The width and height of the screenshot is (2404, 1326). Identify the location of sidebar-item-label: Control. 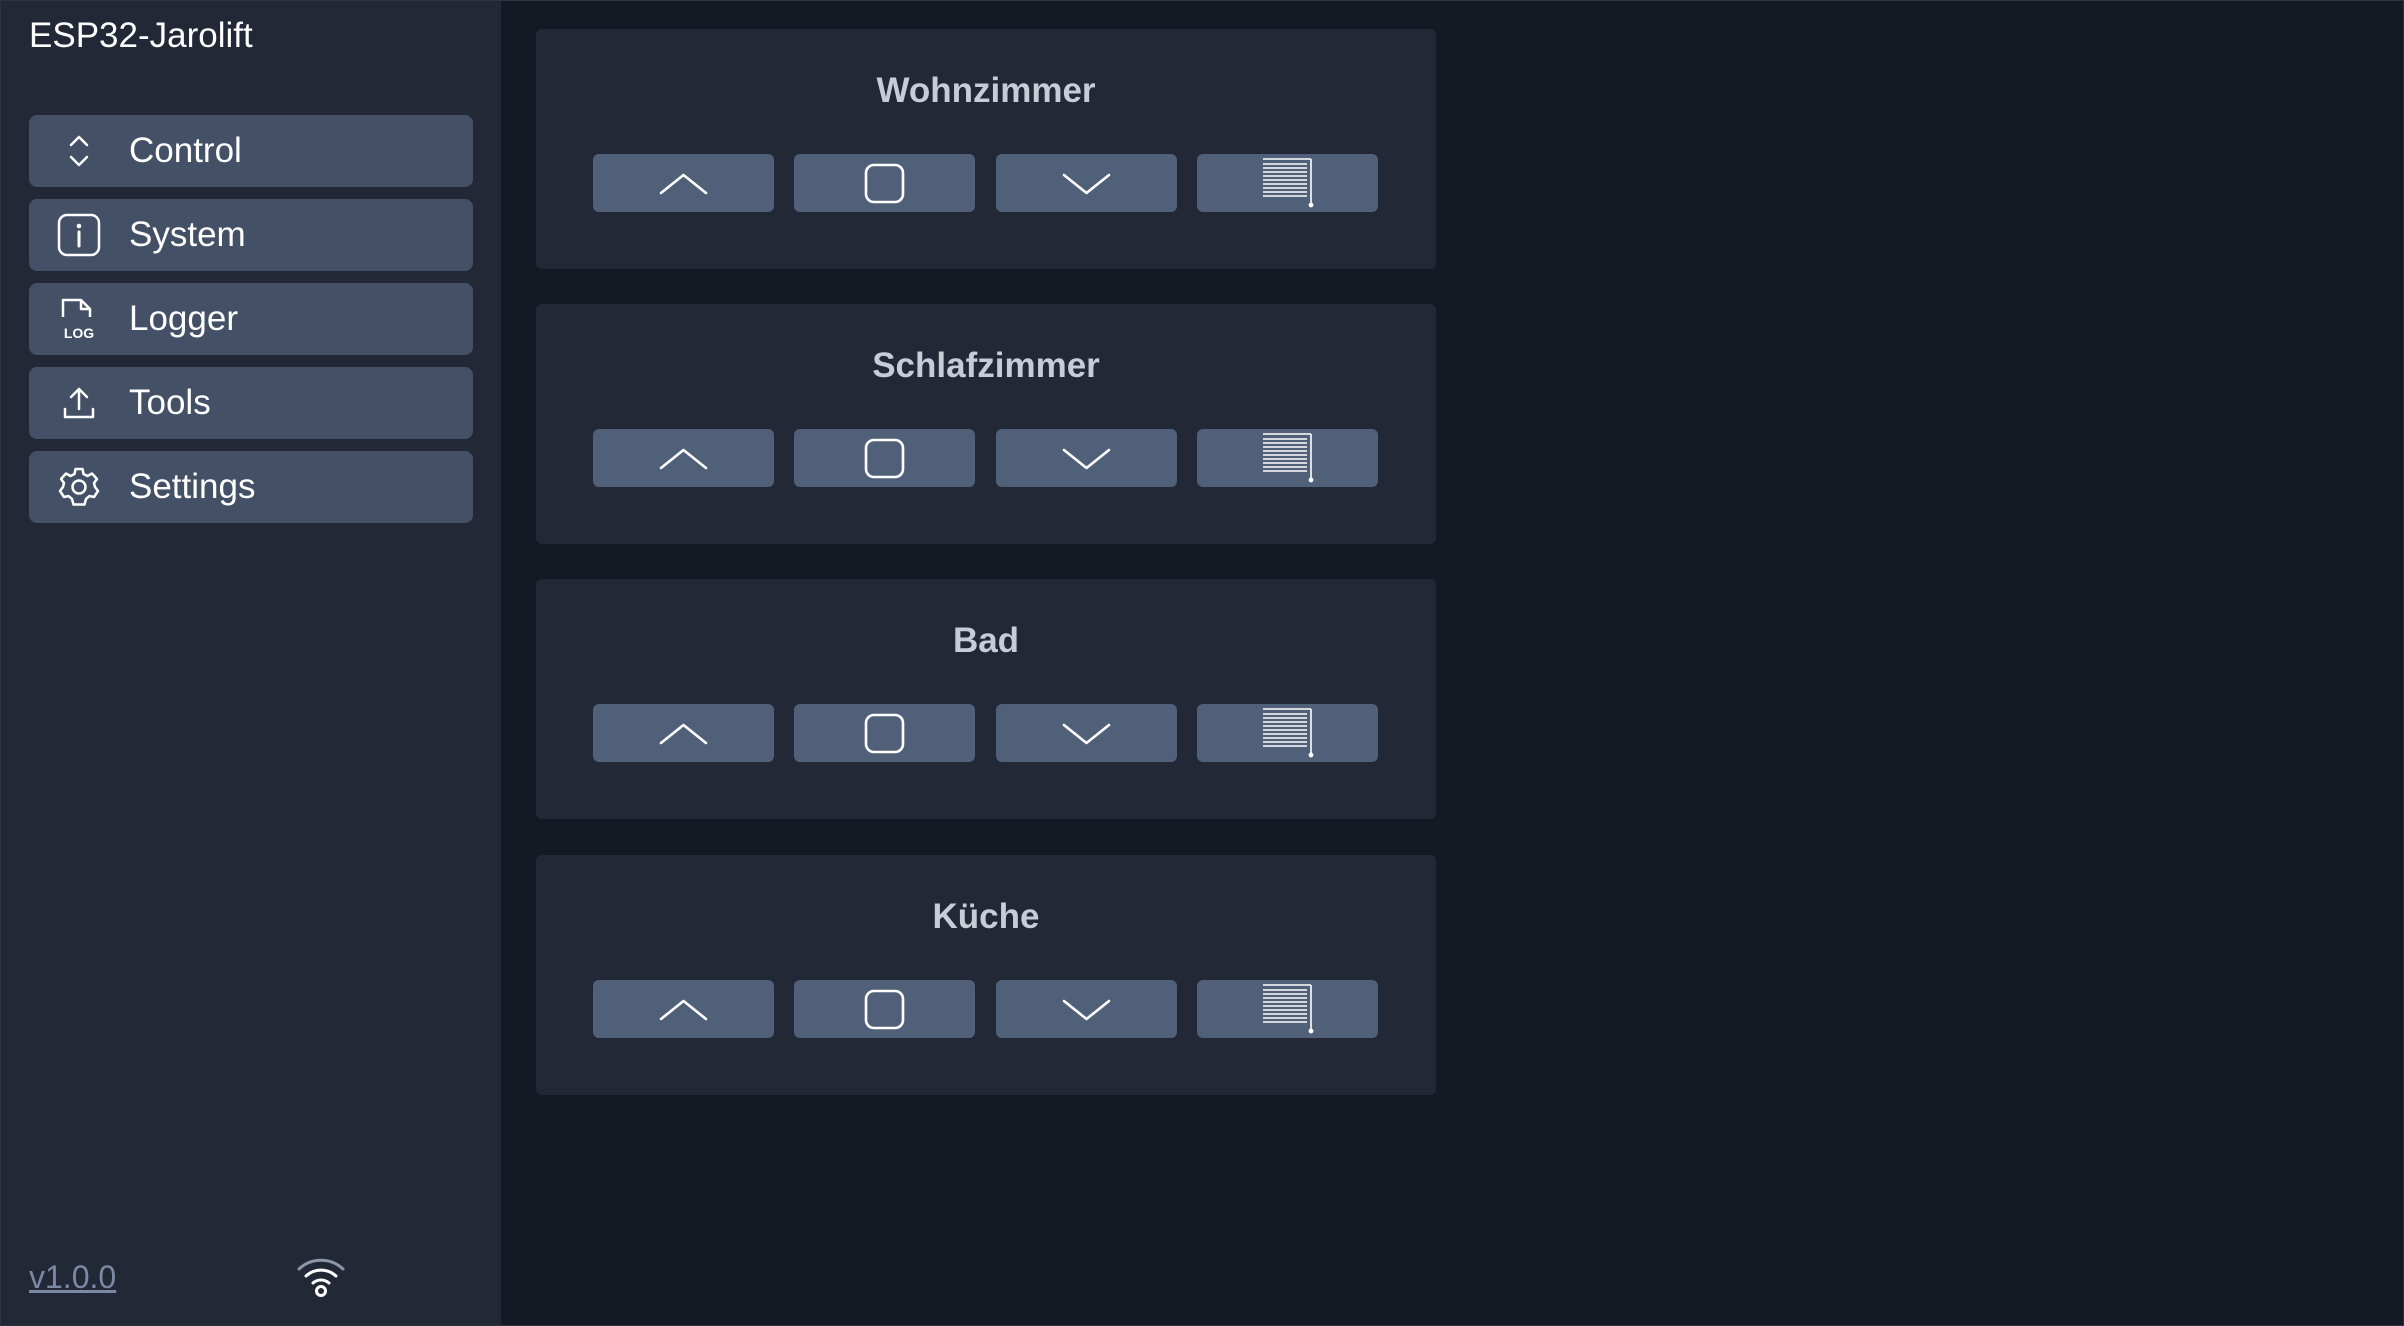
(185, 150).